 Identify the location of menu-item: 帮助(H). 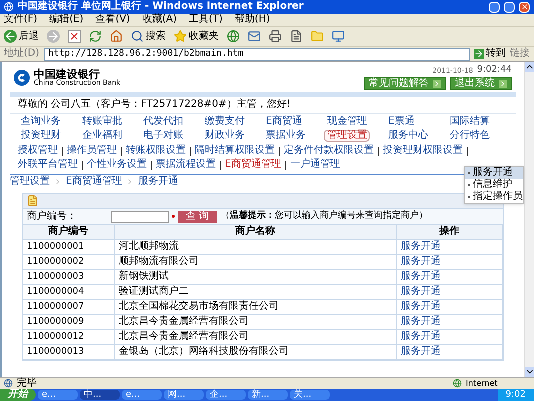
(252, 20).